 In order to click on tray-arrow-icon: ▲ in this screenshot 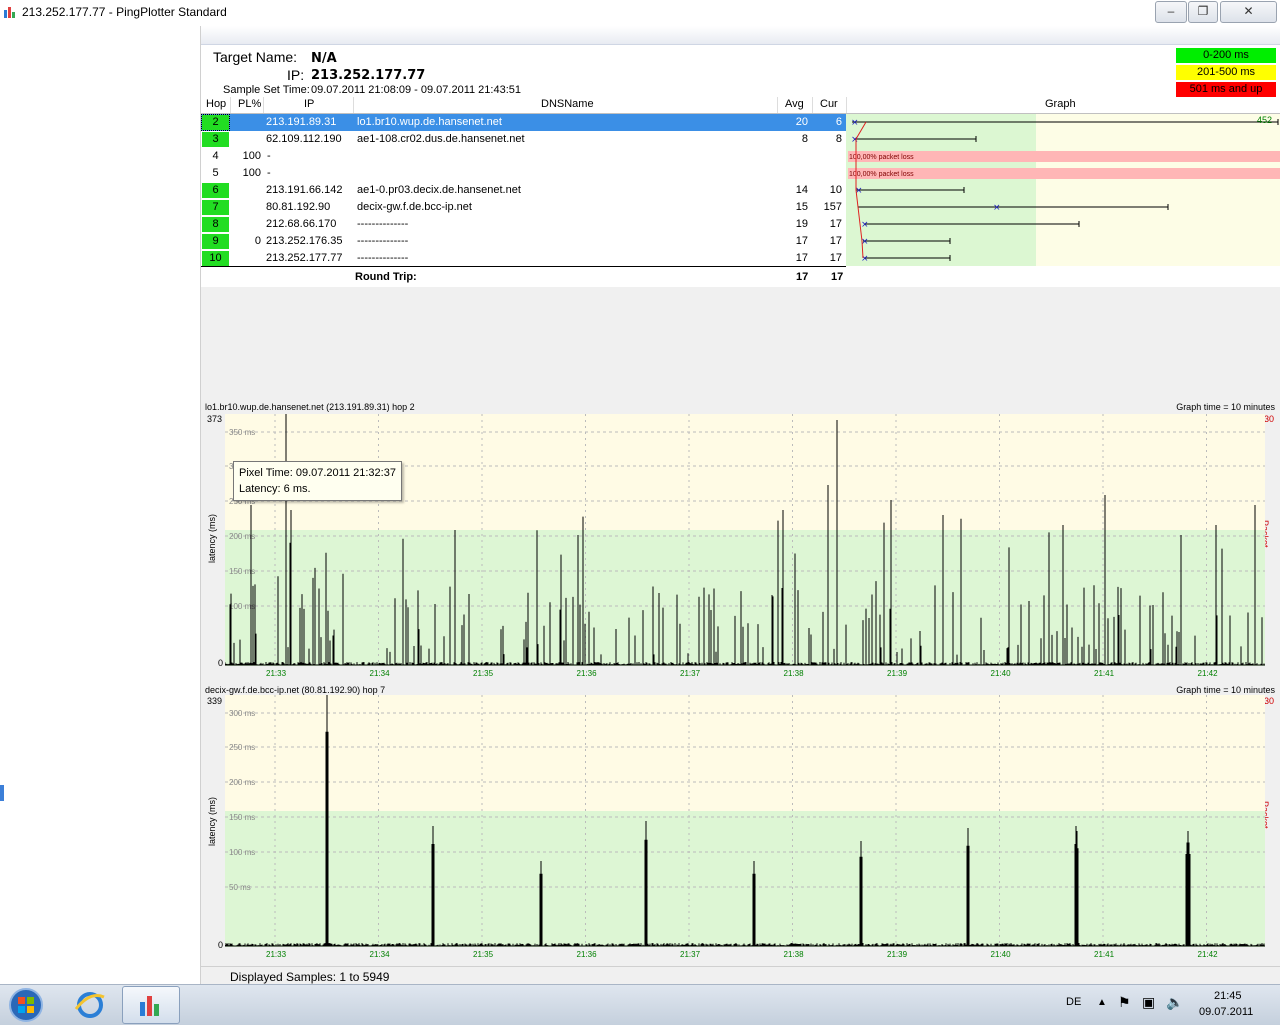, I will do `click(1102, 1002)`.